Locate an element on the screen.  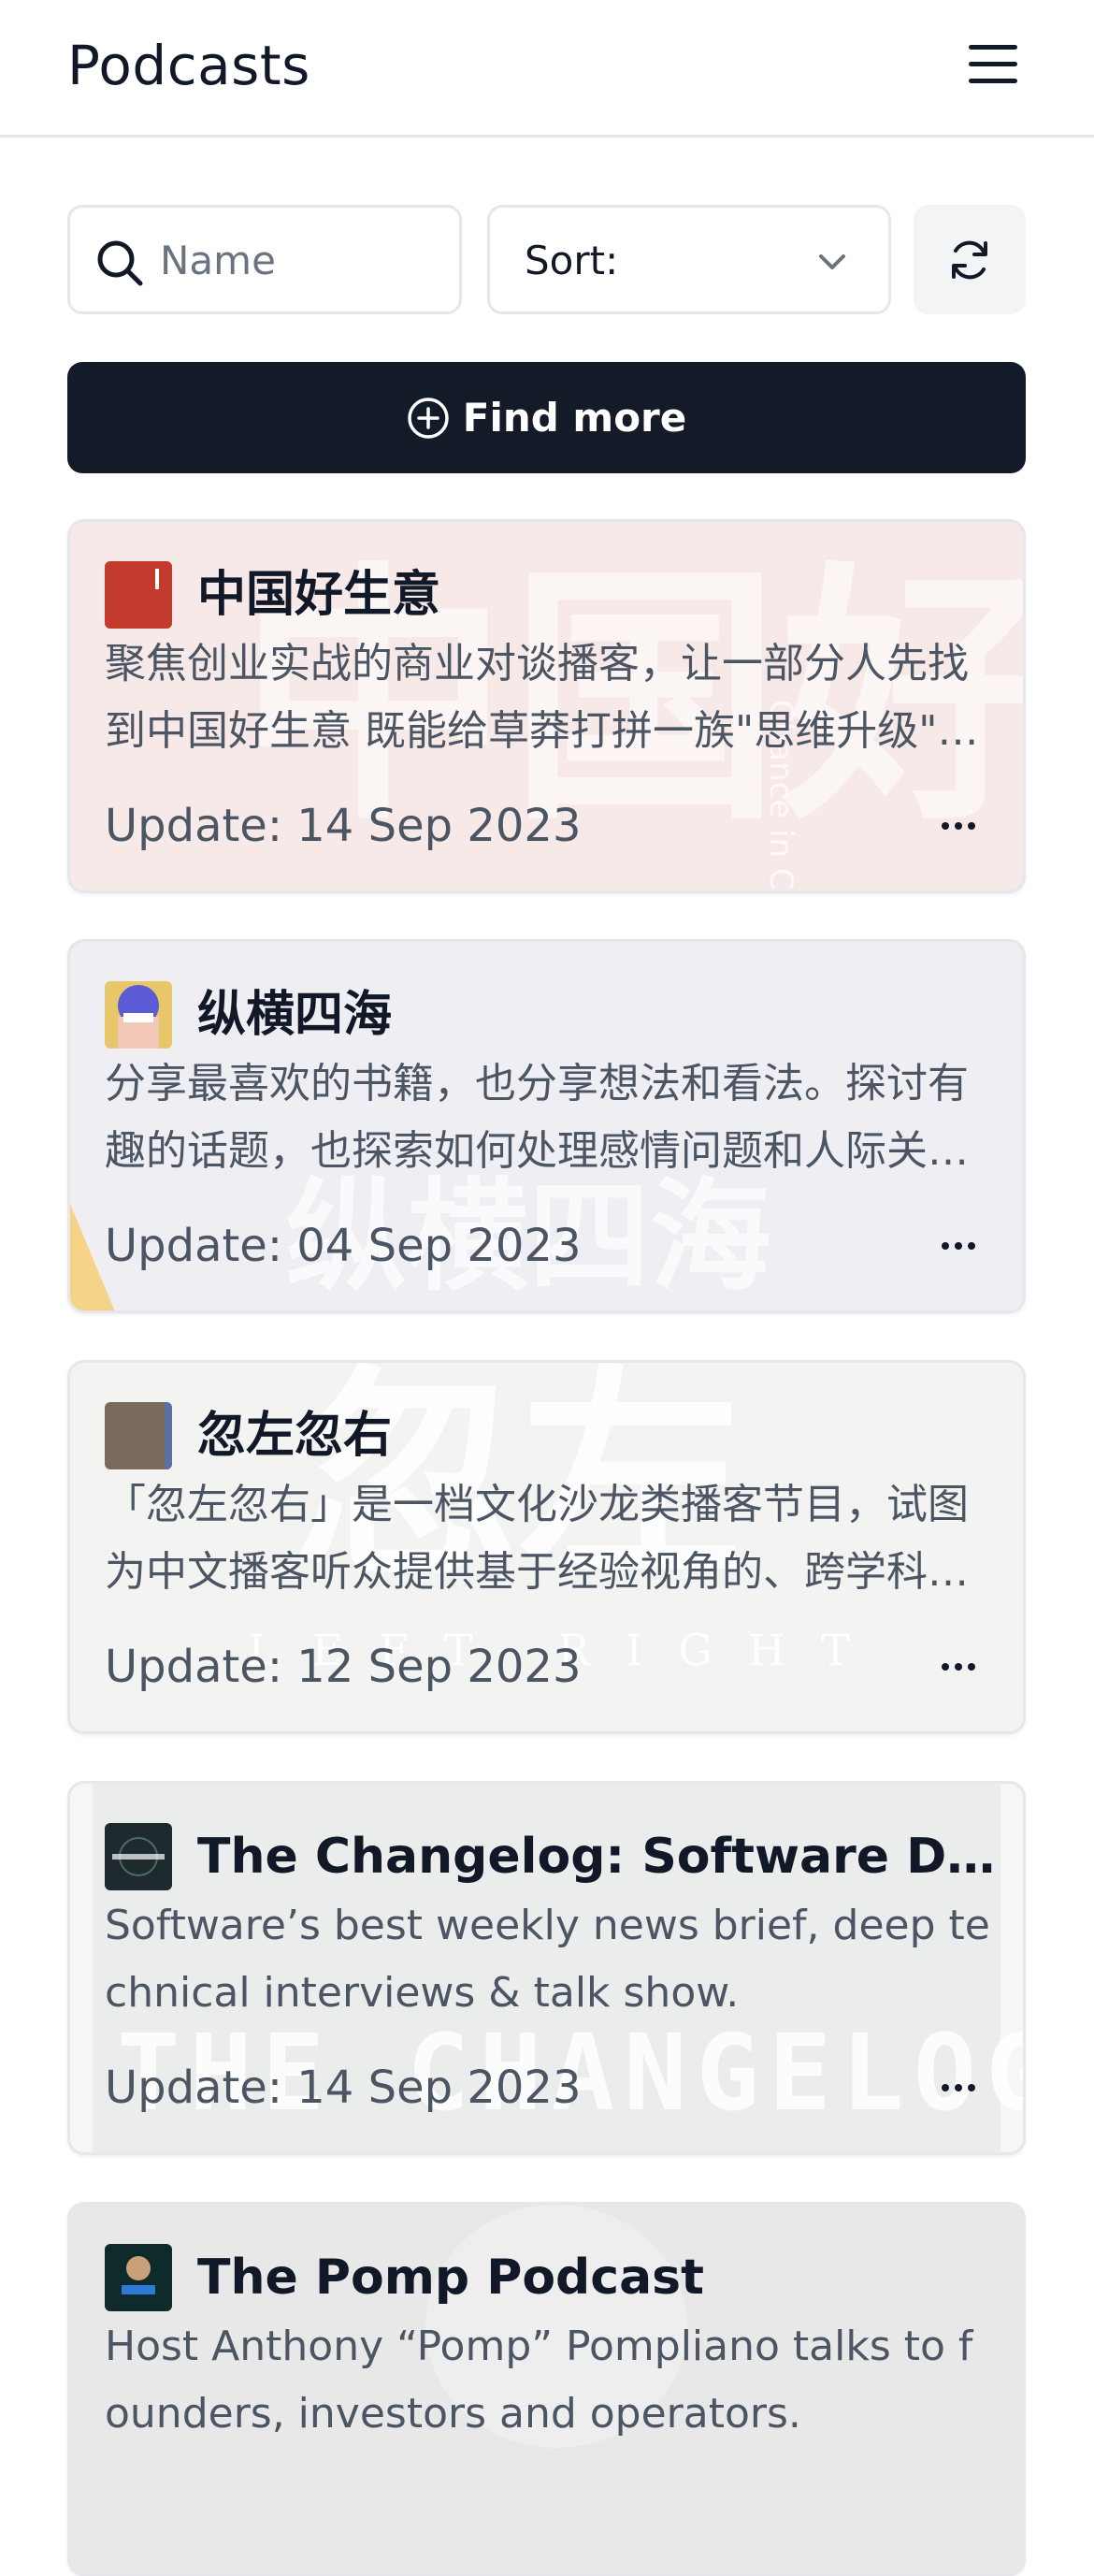
refresh-icon is located at coordinates (970, 260).